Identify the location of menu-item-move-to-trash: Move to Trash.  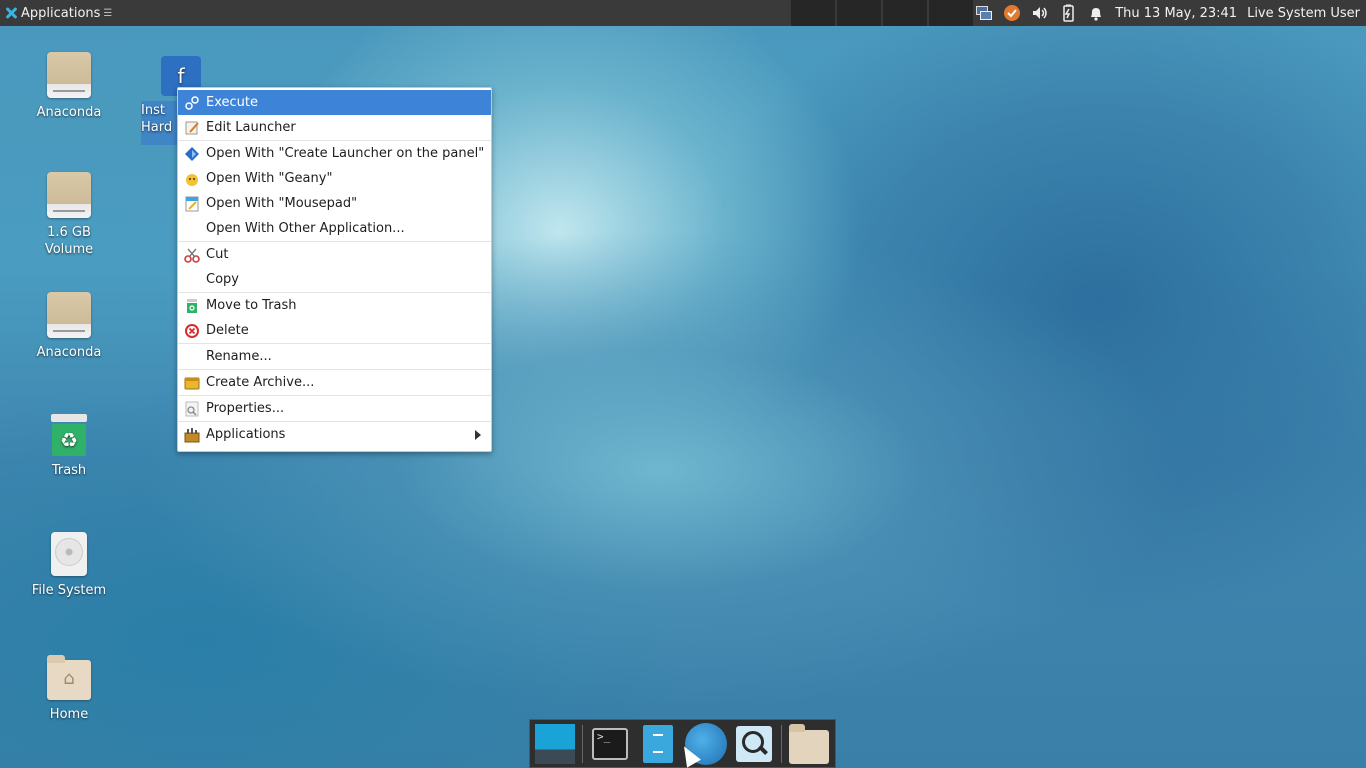
(334, 305).